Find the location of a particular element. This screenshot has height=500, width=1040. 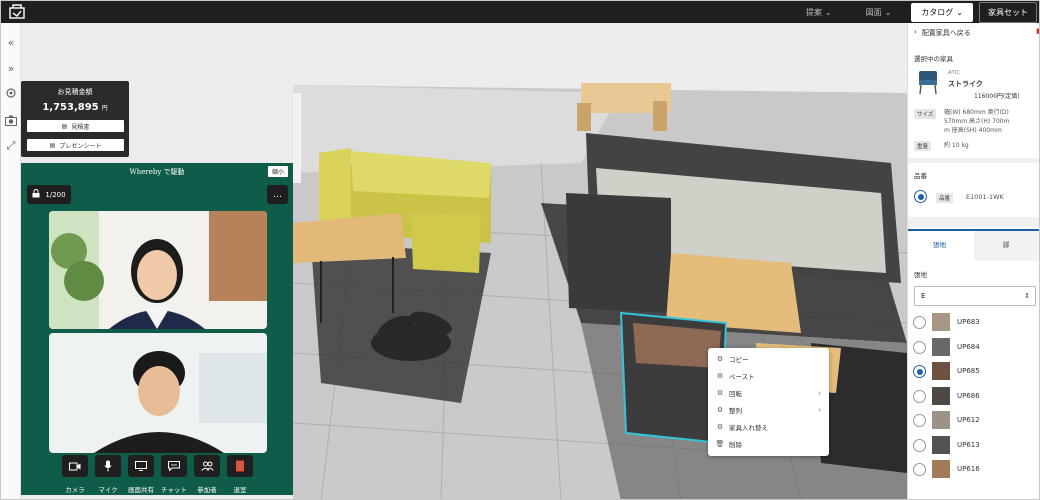

swatch-row: UP613 is located at coordinates (973, 443).